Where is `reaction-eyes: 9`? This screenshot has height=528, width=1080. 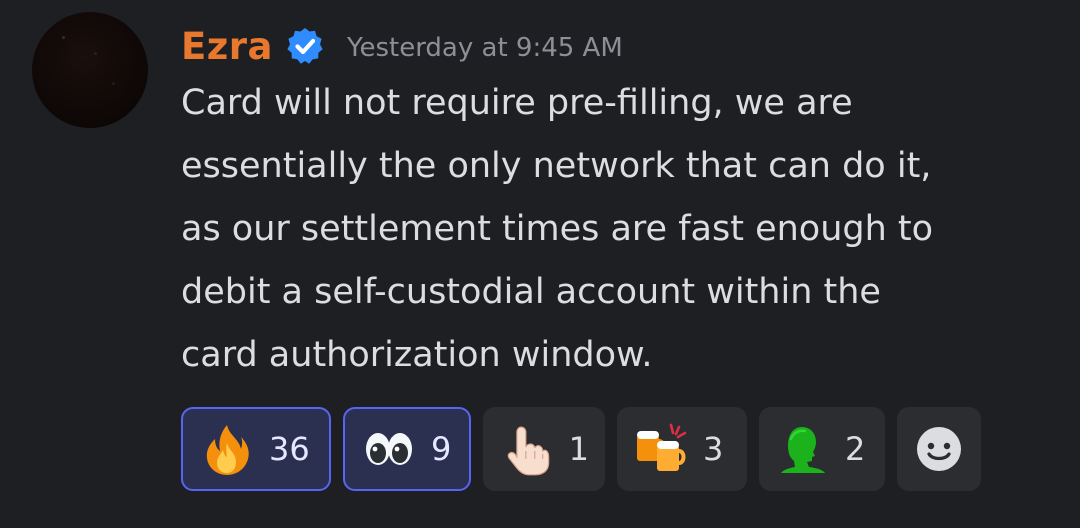 reaction-eyes: 9 is located at coordinates (407, 449).